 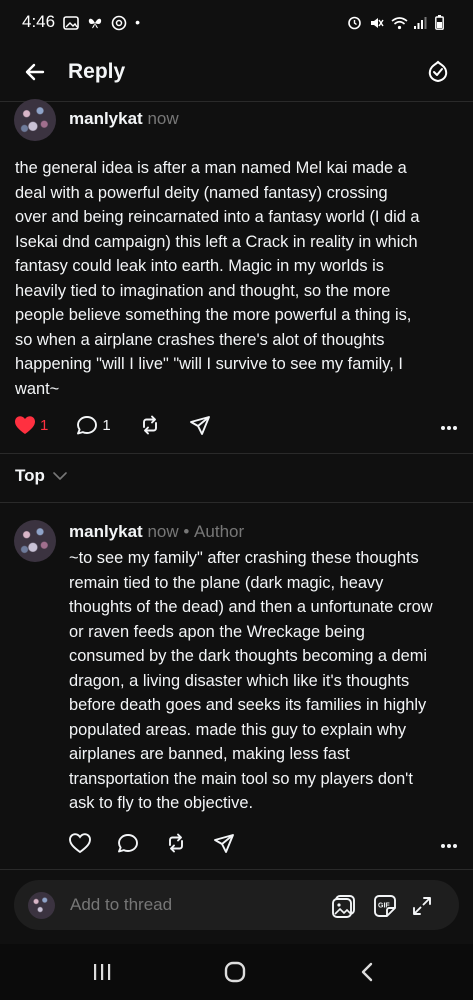 I want to click on reply-count: 1, so click(x=106, y=425).